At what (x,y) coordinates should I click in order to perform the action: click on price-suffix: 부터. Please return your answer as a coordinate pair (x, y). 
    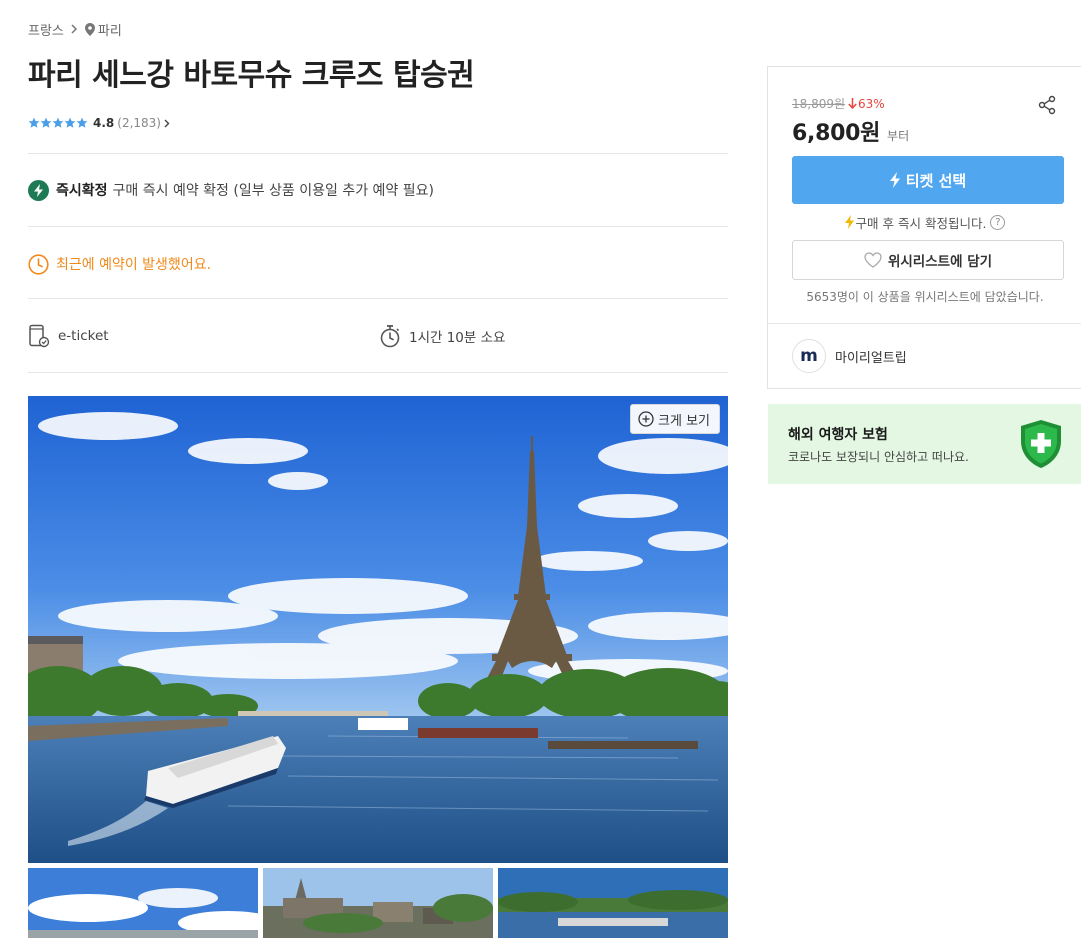
    Looking at the image, I should click on (898, 136).